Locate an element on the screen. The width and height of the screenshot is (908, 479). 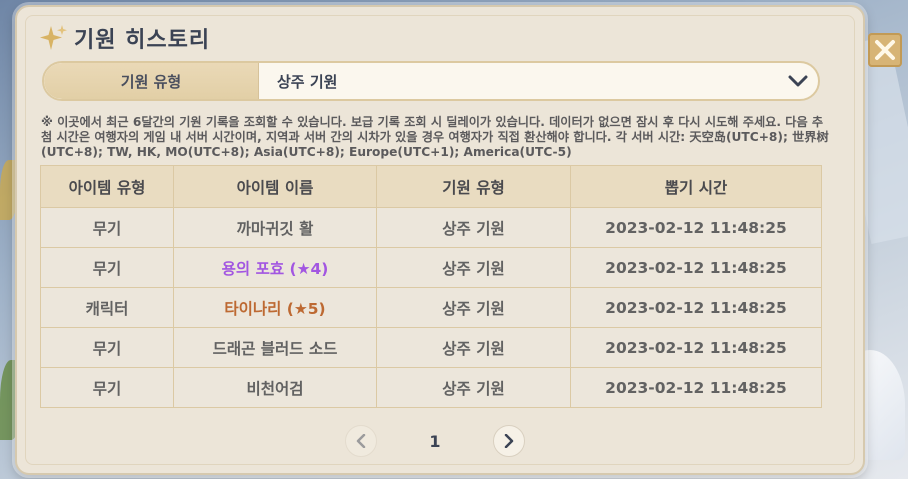
close-icon is located at coordinates (885, 50).